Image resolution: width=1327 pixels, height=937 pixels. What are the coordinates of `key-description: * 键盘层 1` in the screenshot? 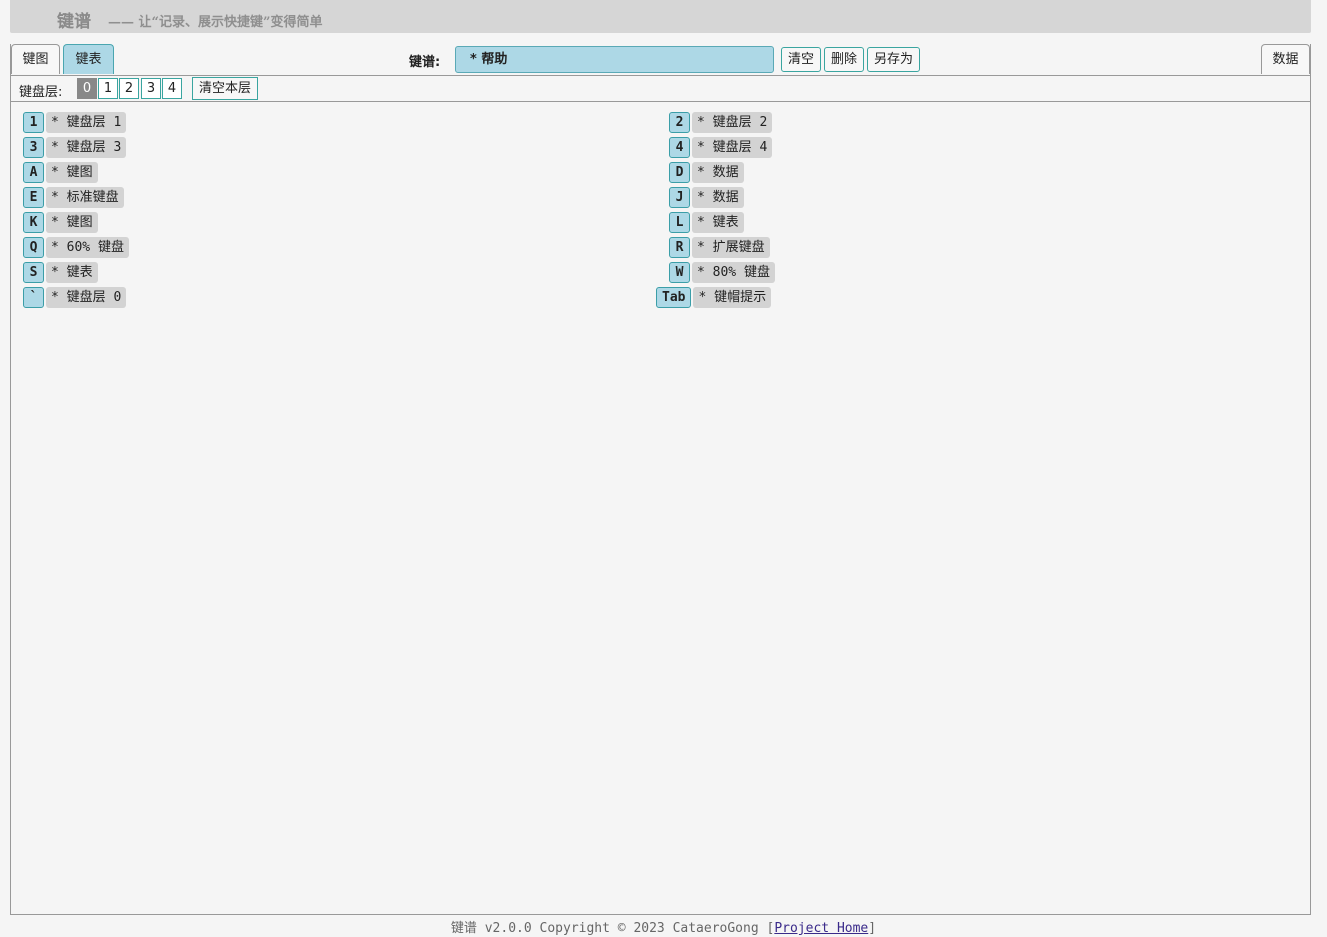 It's located at (86, 122).